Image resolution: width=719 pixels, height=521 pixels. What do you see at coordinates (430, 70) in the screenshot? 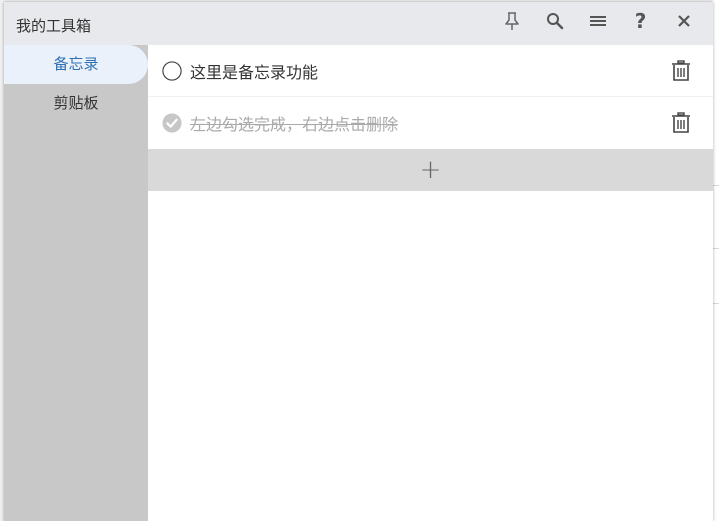
I see `list-item: 这里是备忘录功能` at bounding box center [430, 70].